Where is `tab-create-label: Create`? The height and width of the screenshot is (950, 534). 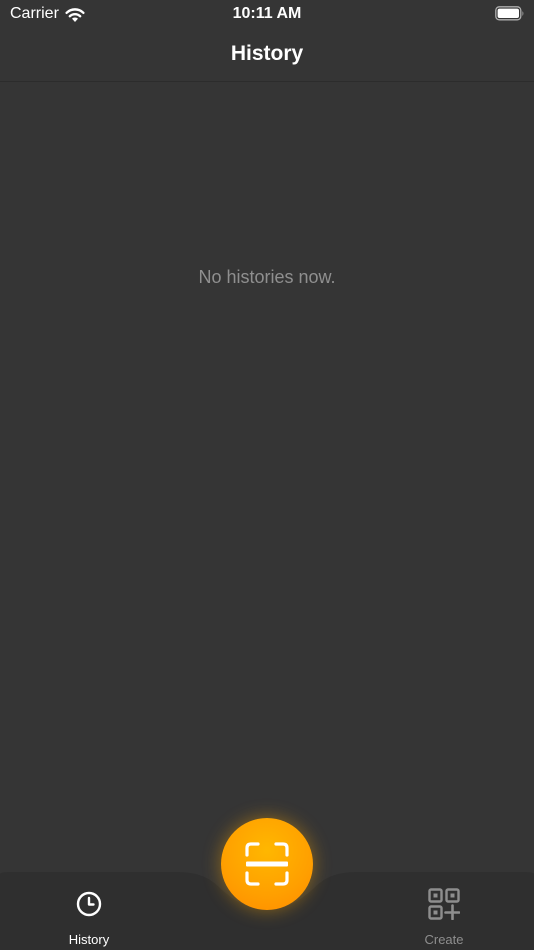 tab-create-label: Create is located at coordinates (444, 939).